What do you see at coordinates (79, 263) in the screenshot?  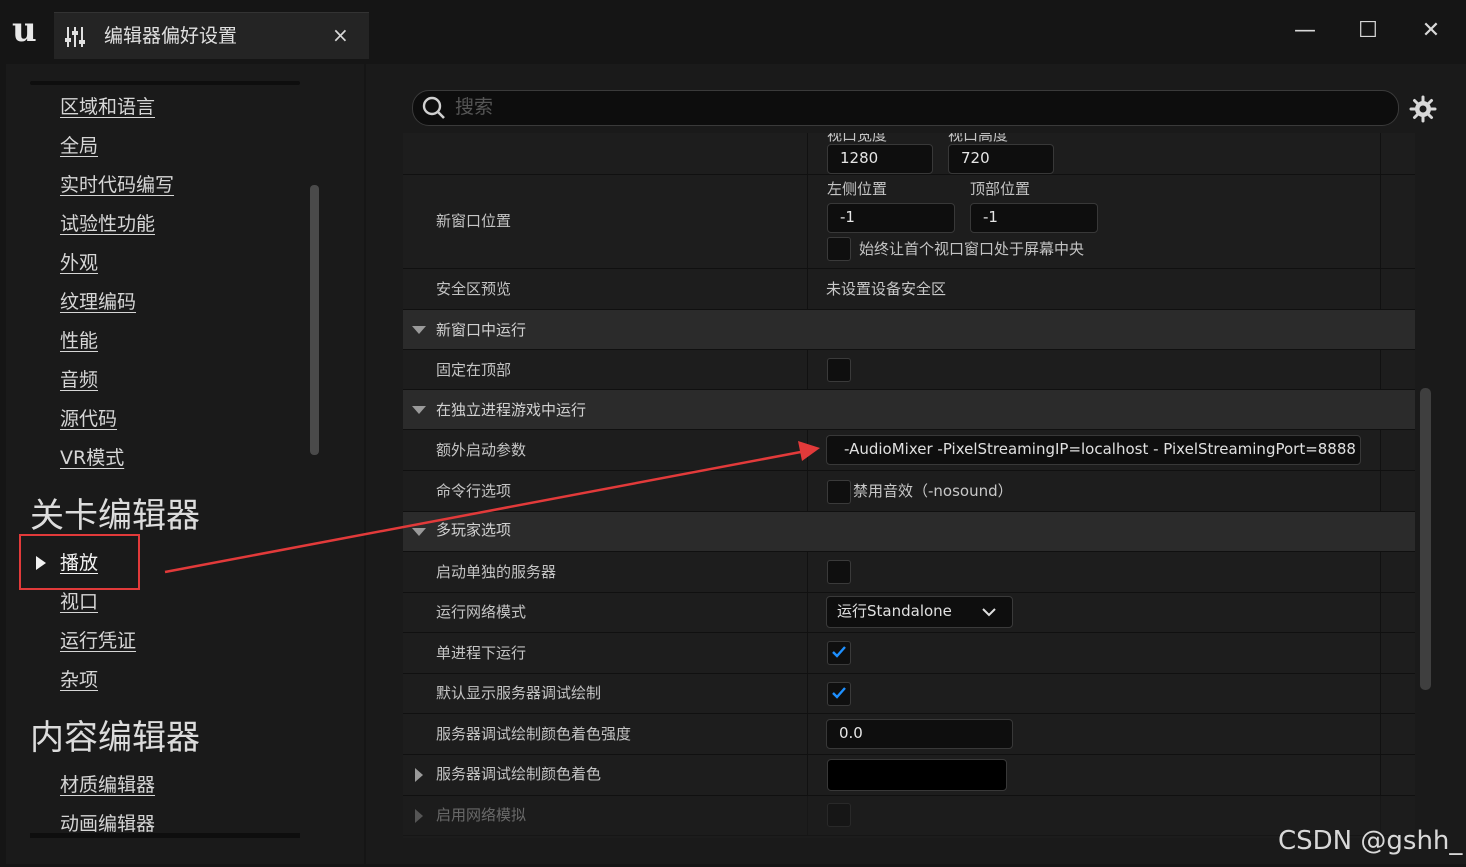 I see `nav-item-appearance: 外观` at bounding box center [79, 263].